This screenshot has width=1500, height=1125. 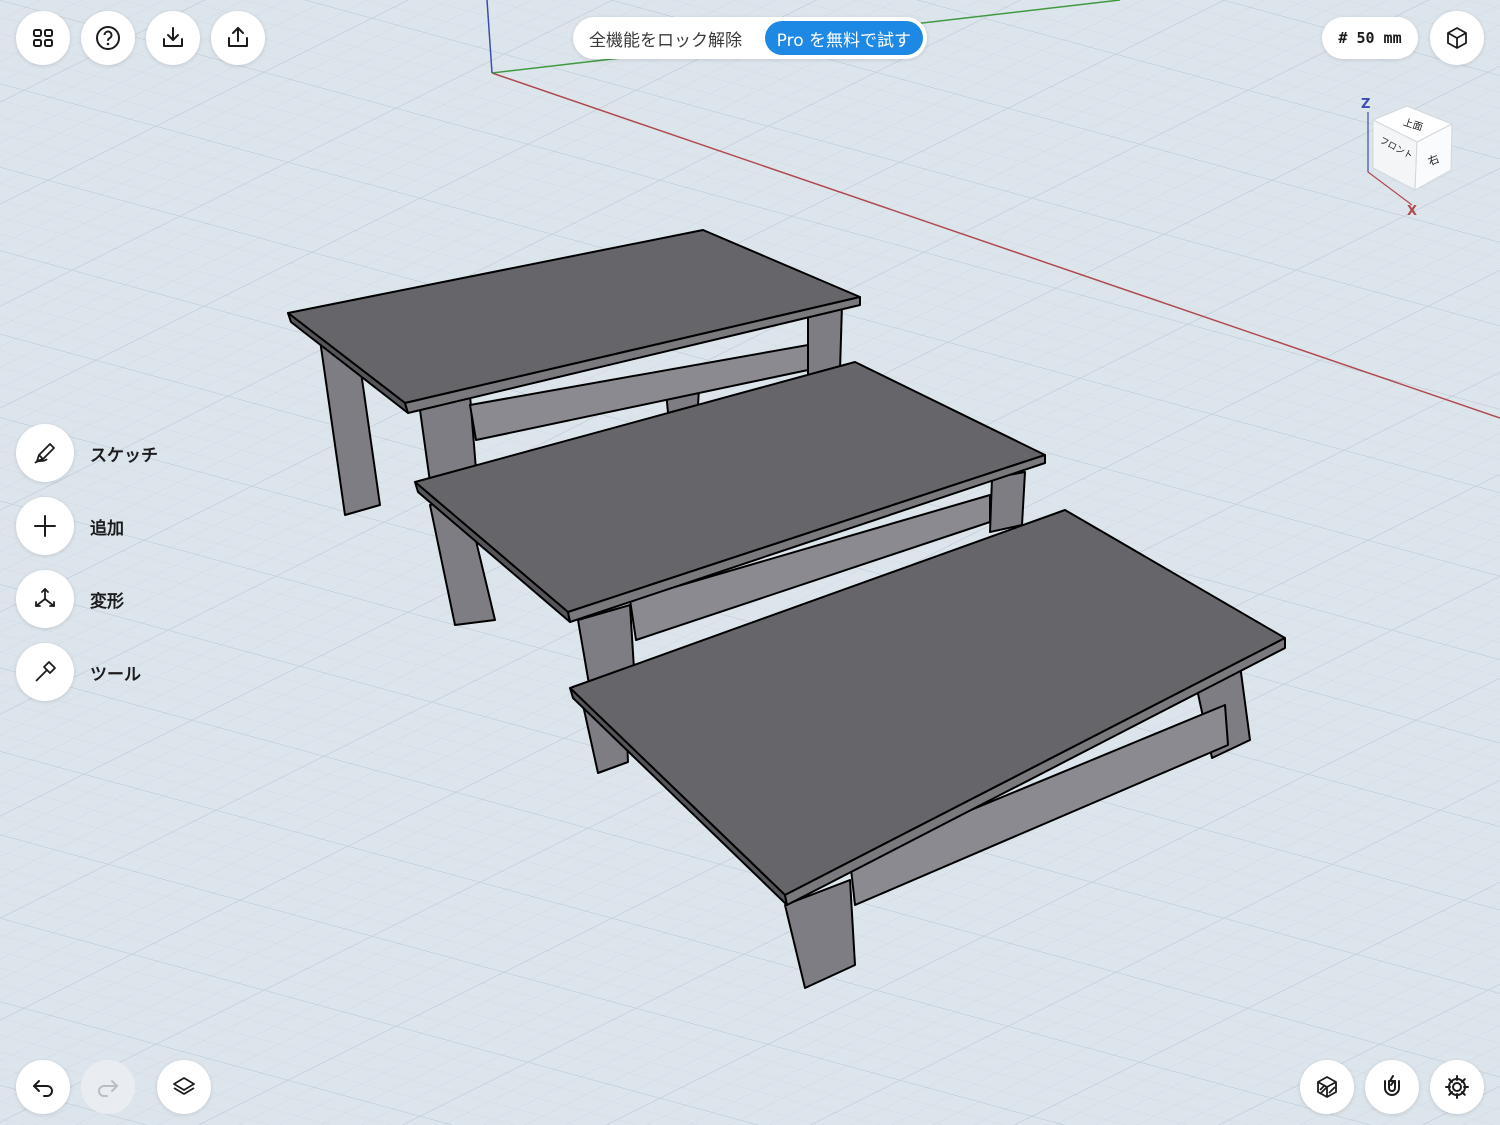 I want to click on undo-button, so click(x=43, y=1087).